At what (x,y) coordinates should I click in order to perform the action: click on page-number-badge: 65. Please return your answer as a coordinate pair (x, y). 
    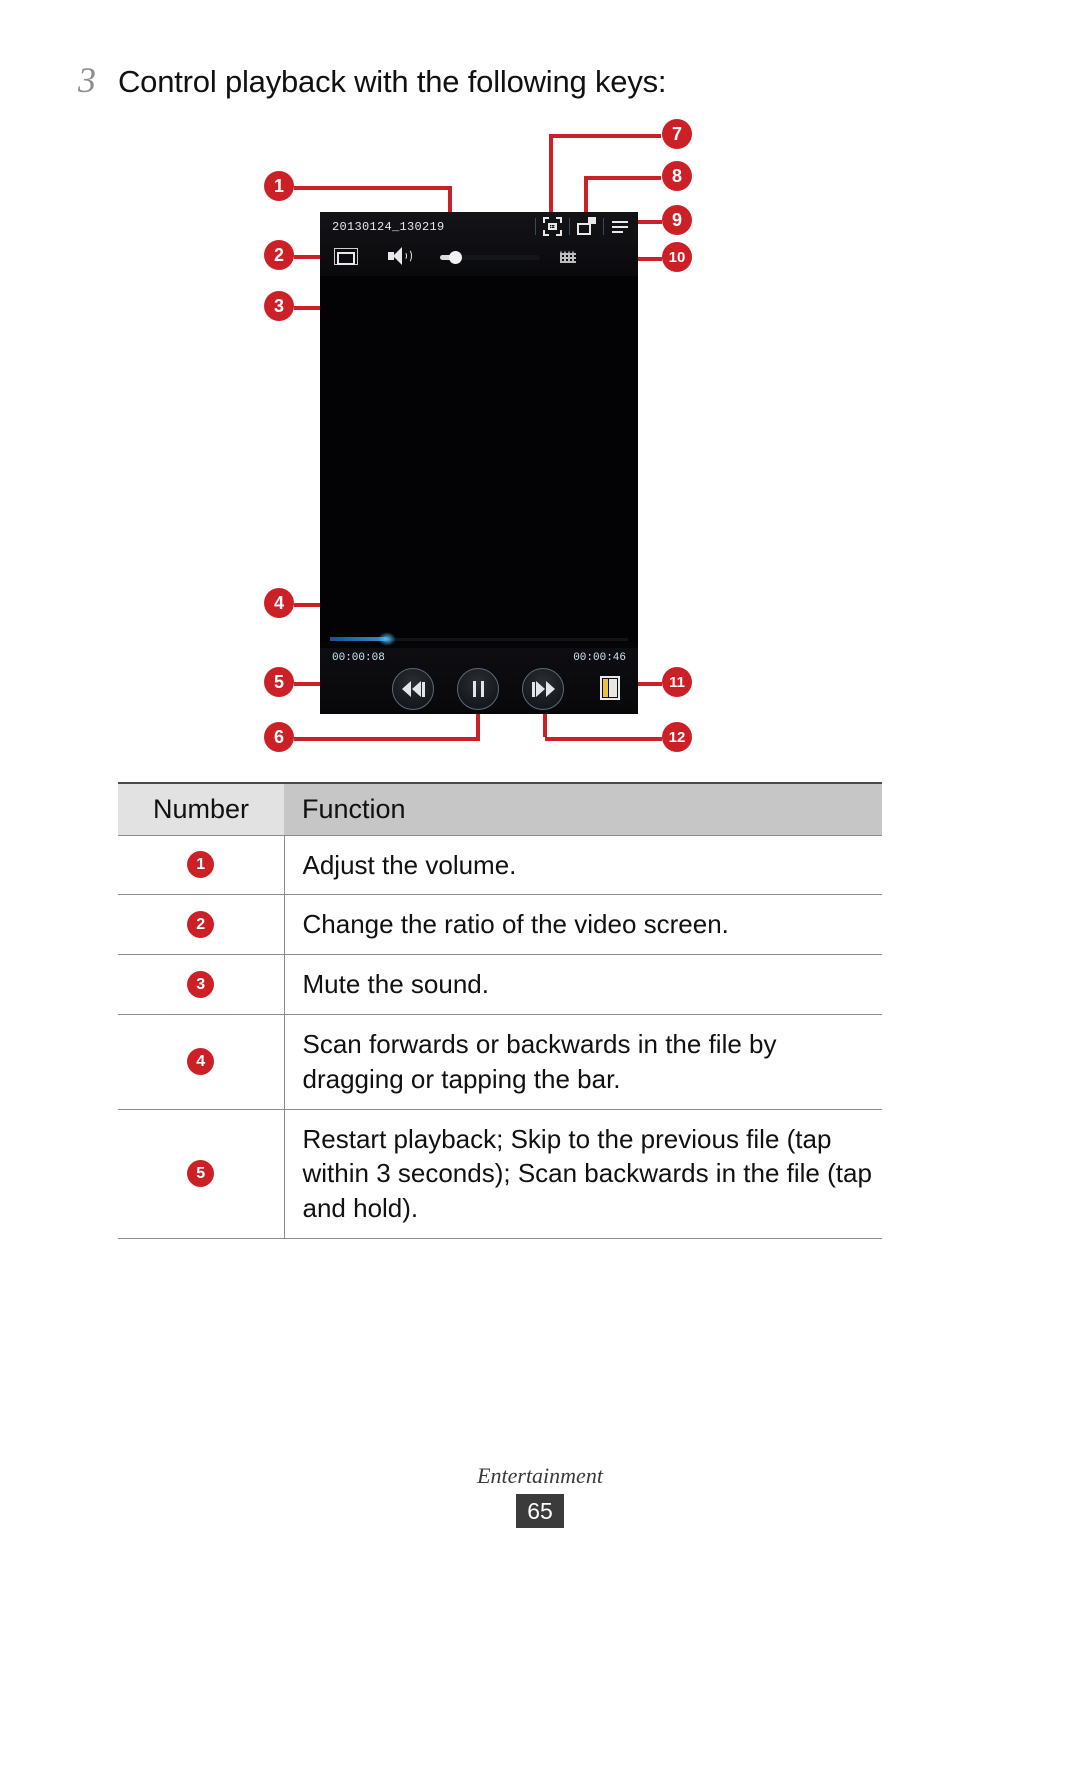
    Looking at the image, I should click on (540, 1511).